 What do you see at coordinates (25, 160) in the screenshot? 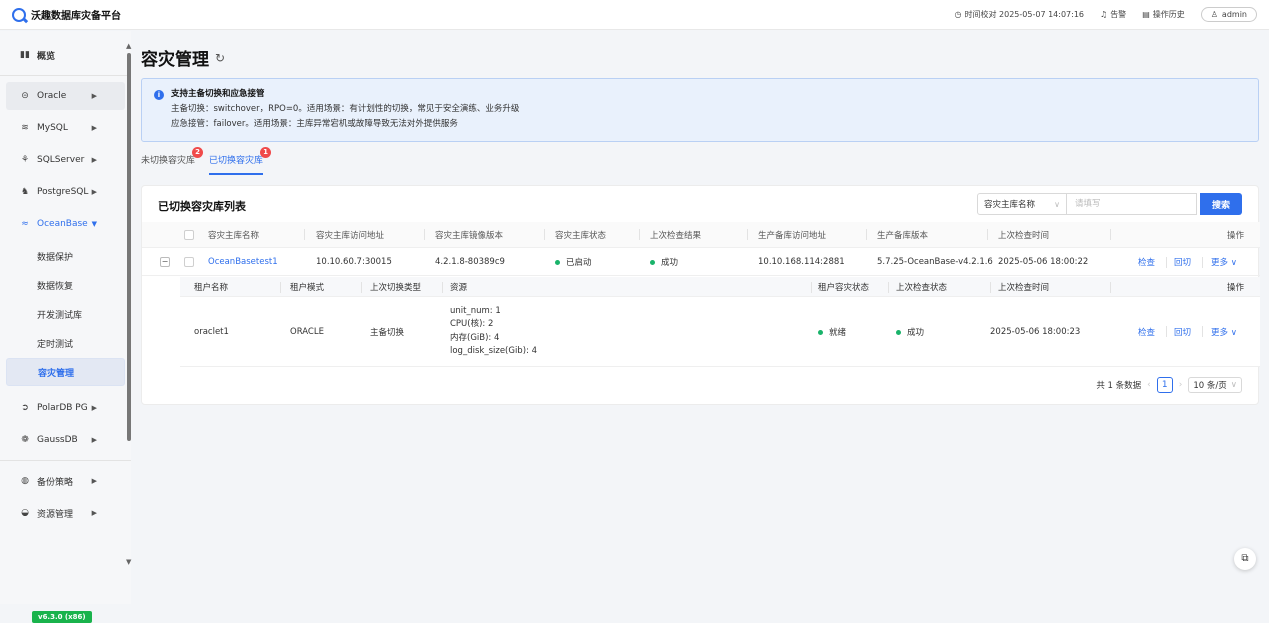
I see `sqlserver-icon: ⚘` at bounding box center [25, 160].